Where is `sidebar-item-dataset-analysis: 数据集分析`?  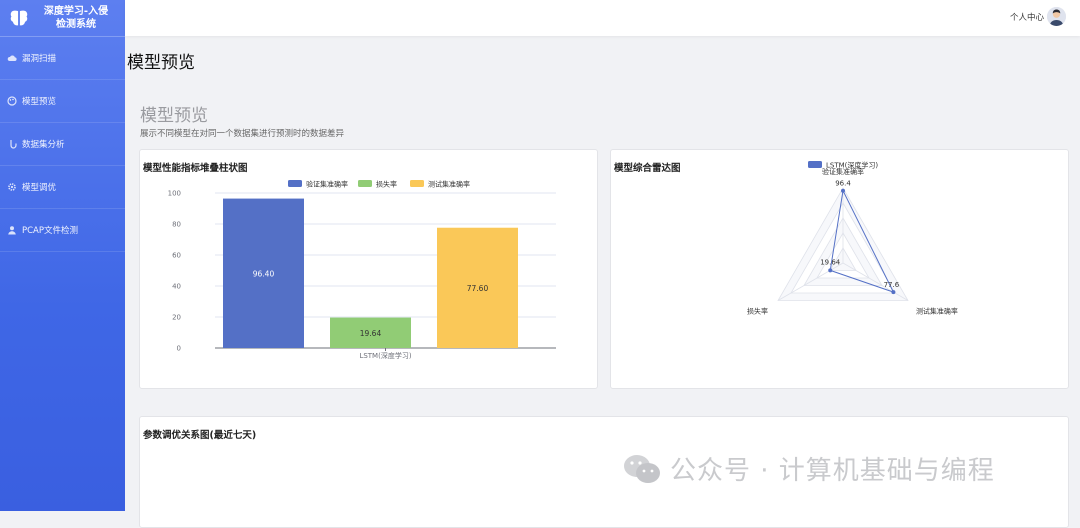 sidebar-item-dataset-analysis: 数据集分析 is located at coordinates (62, 144).